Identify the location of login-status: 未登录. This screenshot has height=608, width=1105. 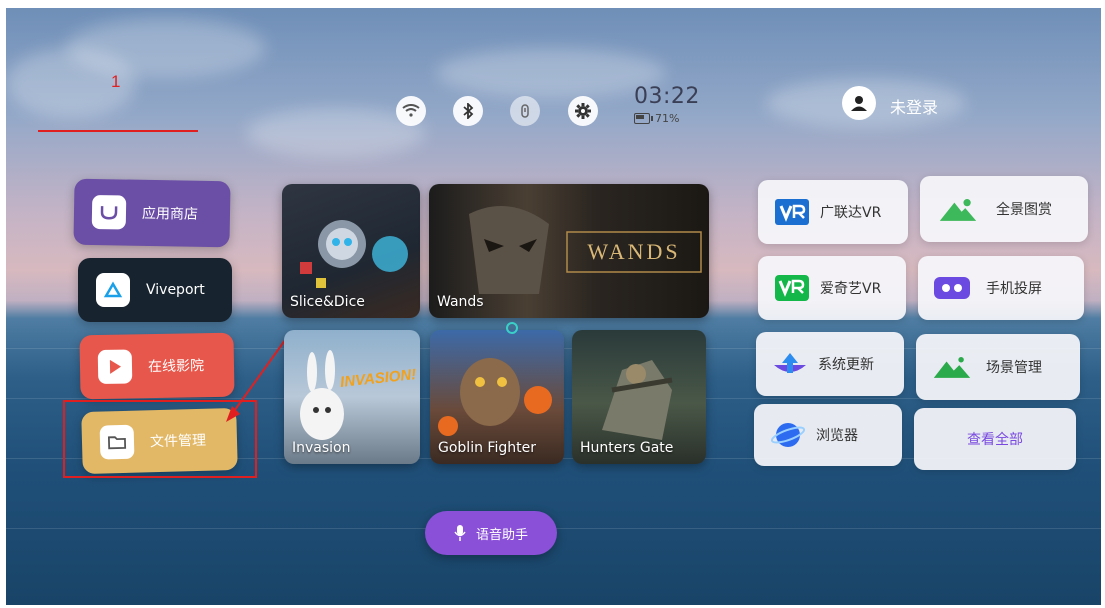
(914, 106).